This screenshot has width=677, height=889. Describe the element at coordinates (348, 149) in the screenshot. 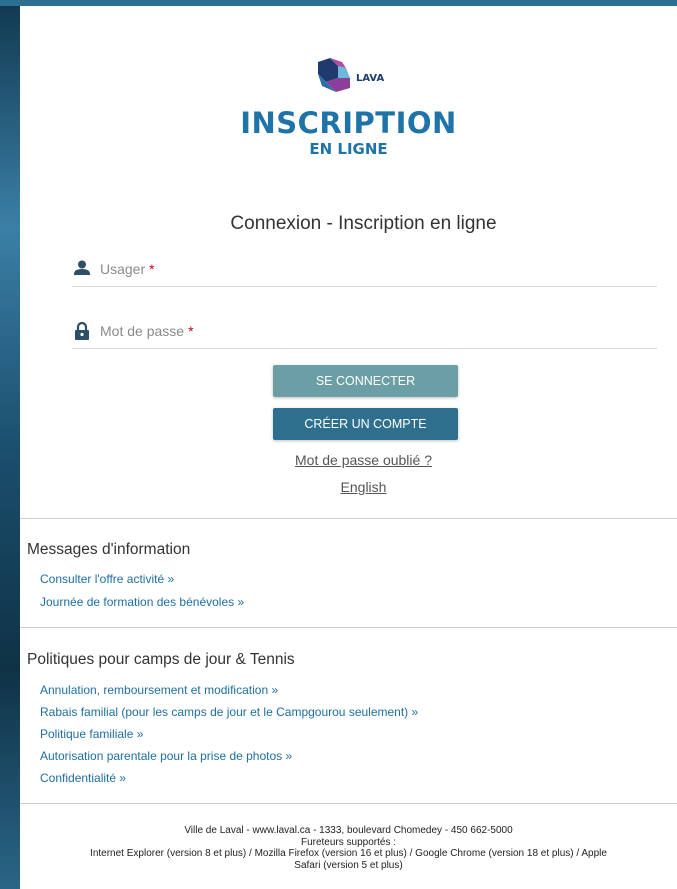

I see `logo-subtitle: EN LIGNE` at that location.